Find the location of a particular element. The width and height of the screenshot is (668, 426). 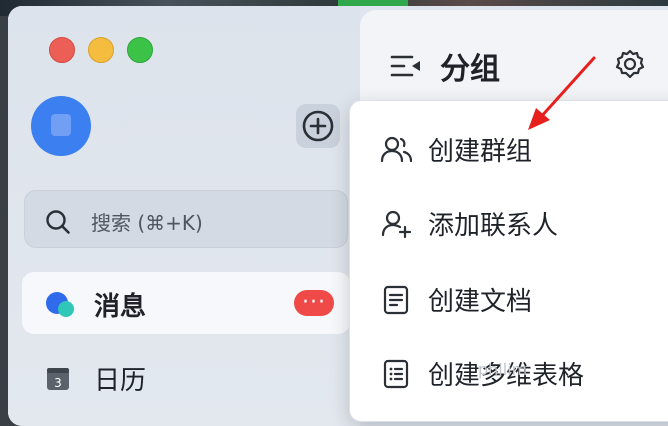

panel-title: 分组 is located at coordinates (470, 69).